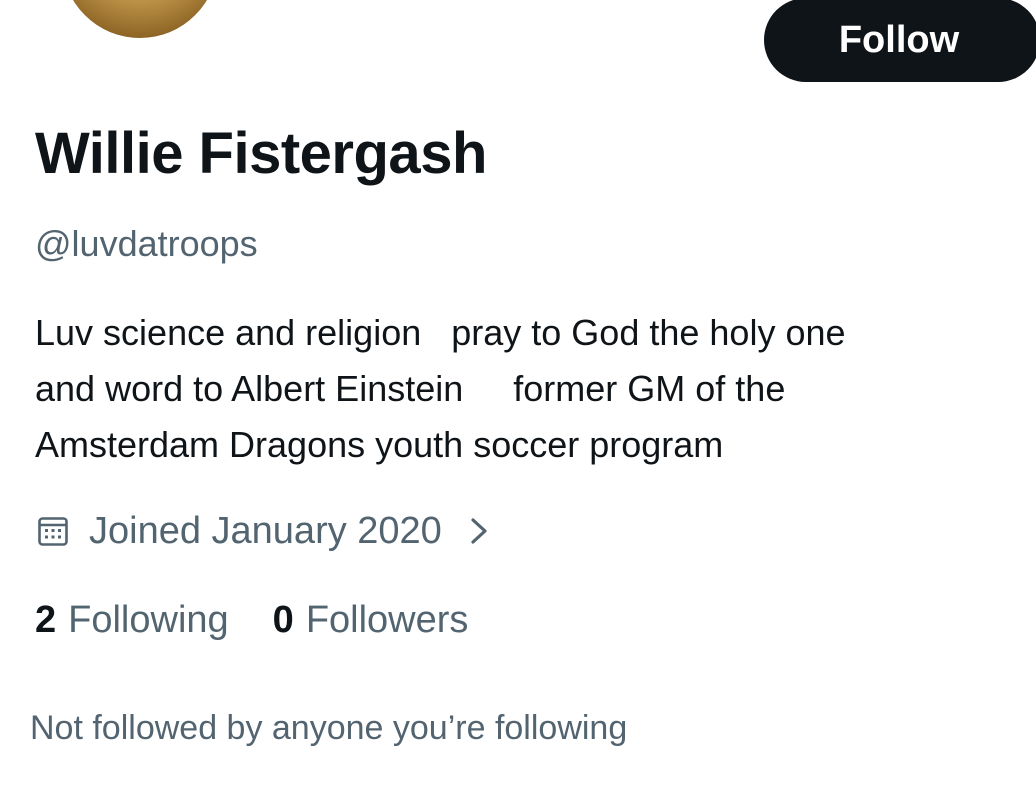 Image resolution: width=1036 pixels, height=794 pixels. I want to click on followers-link: 0 Followers, so click(371, 620).